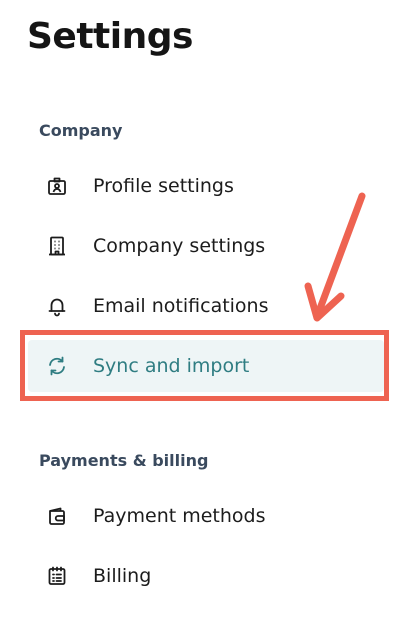 This screenshot has height=638, width=419. I want to click on page-title: Settings, so click(110, 36).